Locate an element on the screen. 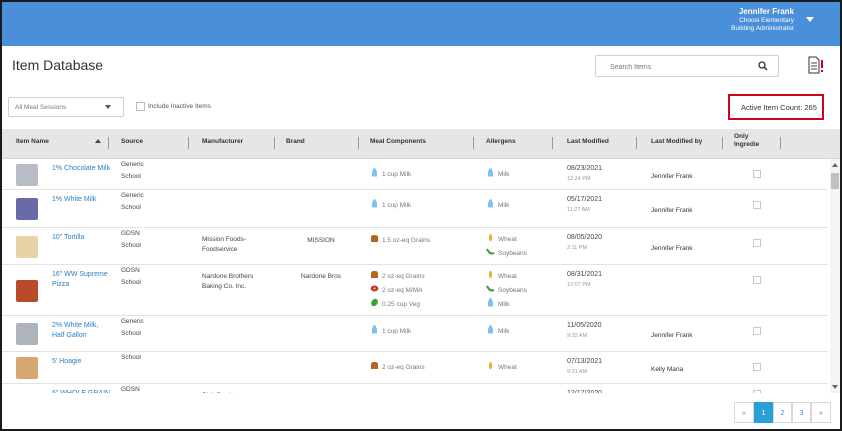  page-title: Item Database is located at coordinates (58, 65).